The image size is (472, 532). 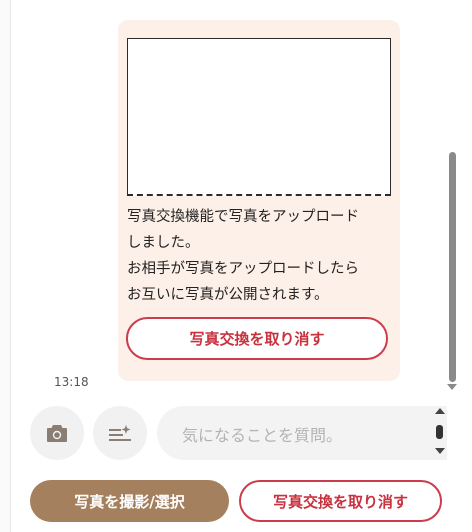 I want to click on input-scrollbar, so click(x=440, y=433).